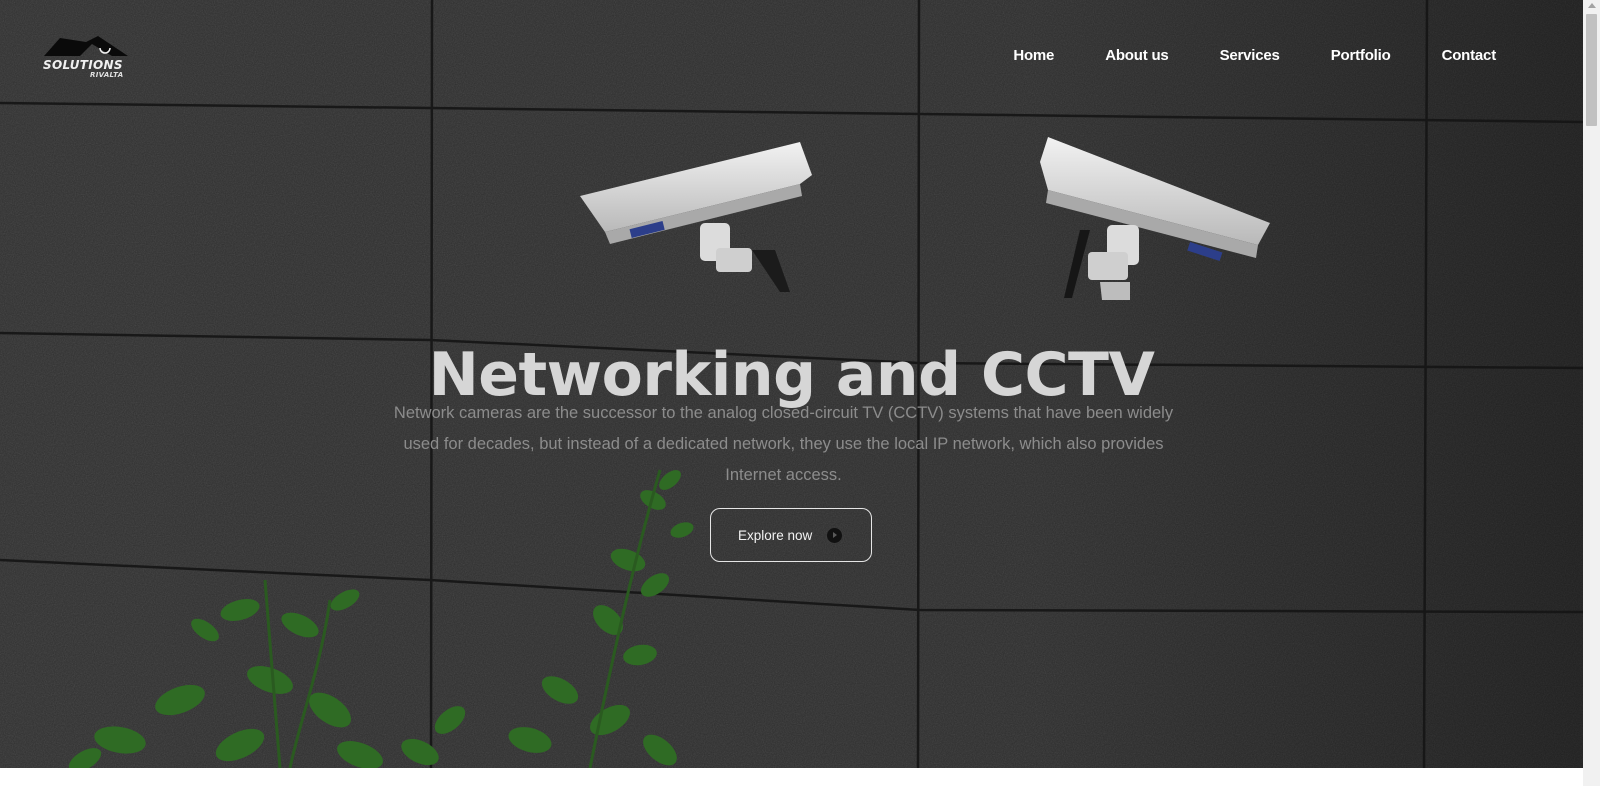 The image size is (1600, 786). Describe the element at coordinates (1137, 55) in the screenshot. I see `nav-item-about-us: About us` at that location.